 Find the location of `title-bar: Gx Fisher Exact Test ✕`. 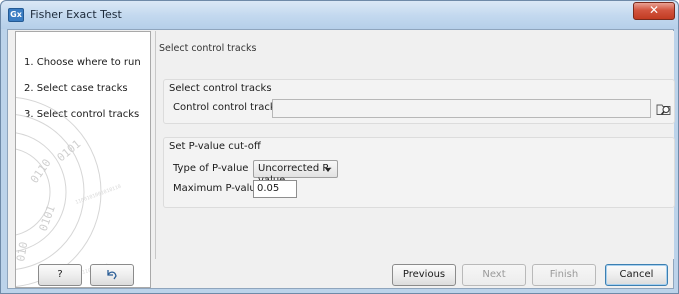

title-bar: Gx Fisher Exact Test ✕ is located at coordinates (339, 15).